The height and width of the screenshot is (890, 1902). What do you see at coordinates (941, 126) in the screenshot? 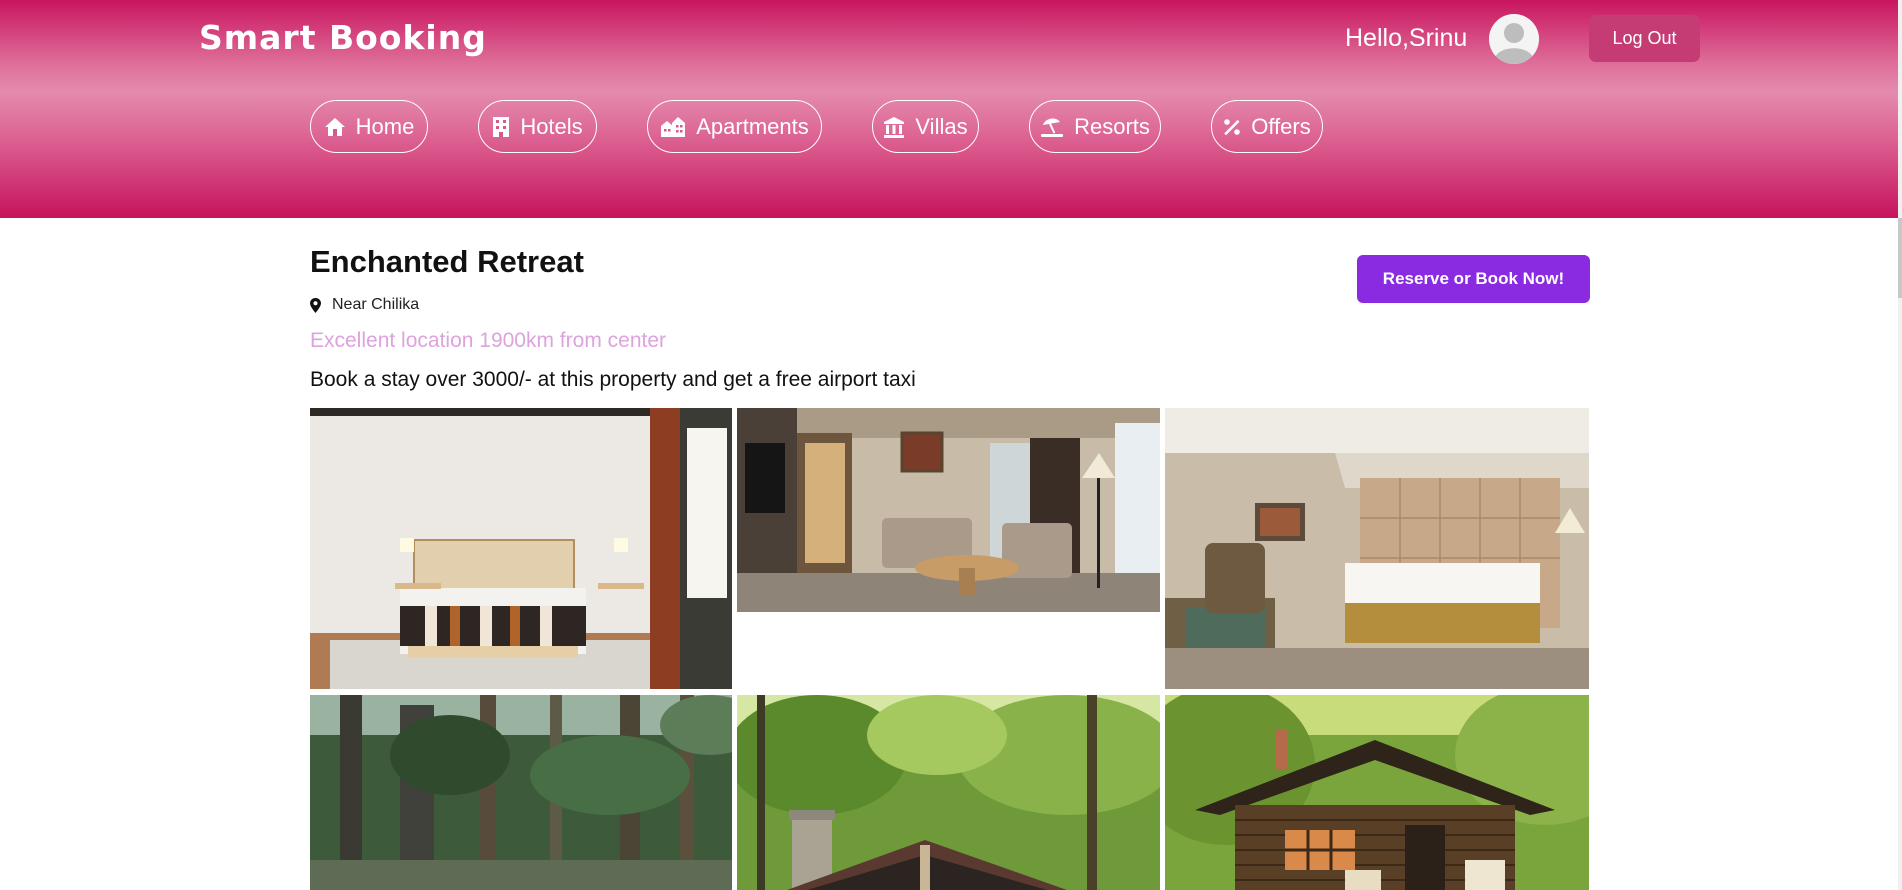
I see `nav-villas-label: Villas` at bounding box center [941, 126].